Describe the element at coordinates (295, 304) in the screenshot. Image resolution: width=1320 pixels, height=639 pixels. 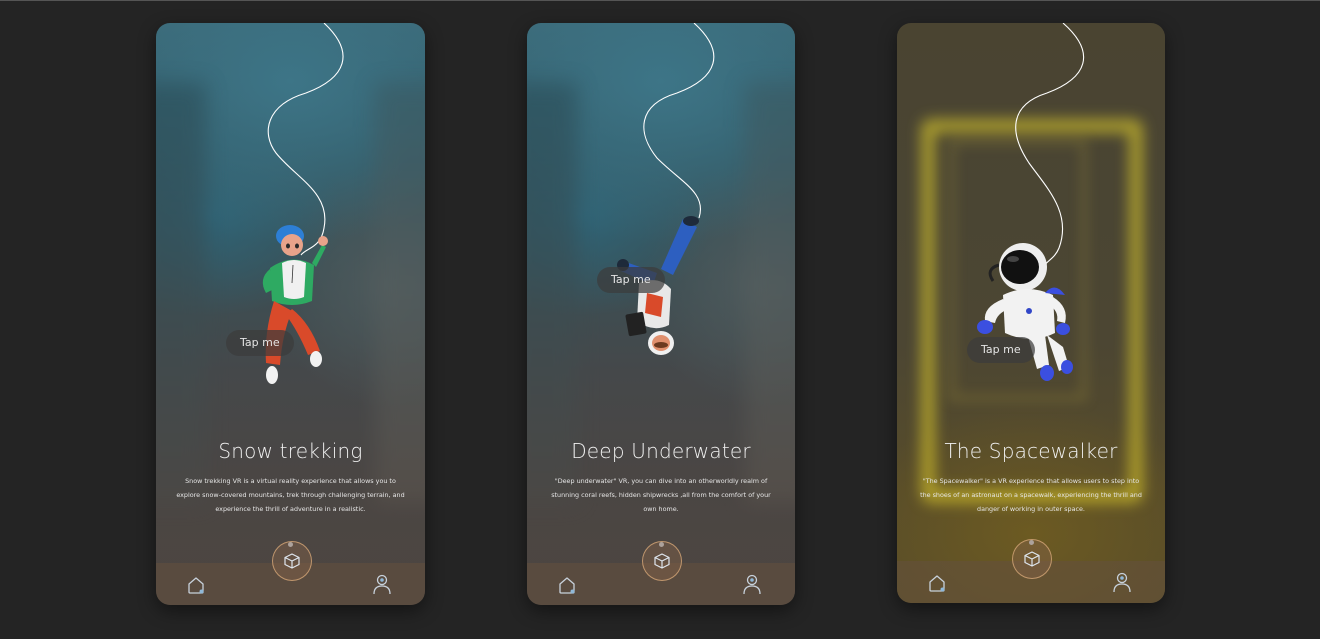
I see `character-trekker` at that location.